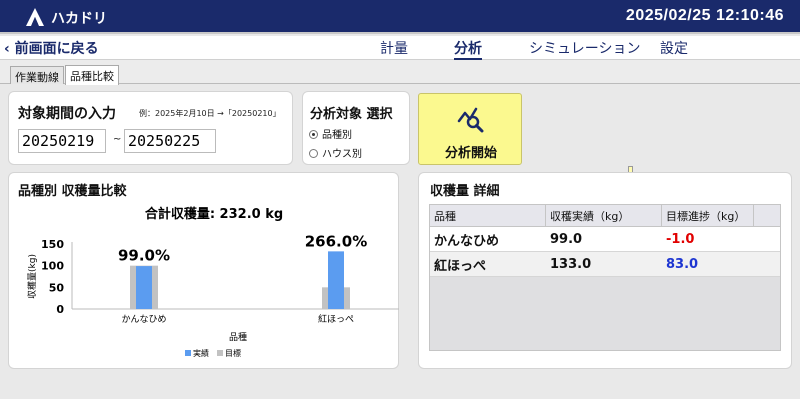 The height and width of the screenshot is (399, 800). What do you see at coordinates (584, 48) in the screenshot?
I see `tab-simulation: シミュレーション` at bounding box center [584, 48].